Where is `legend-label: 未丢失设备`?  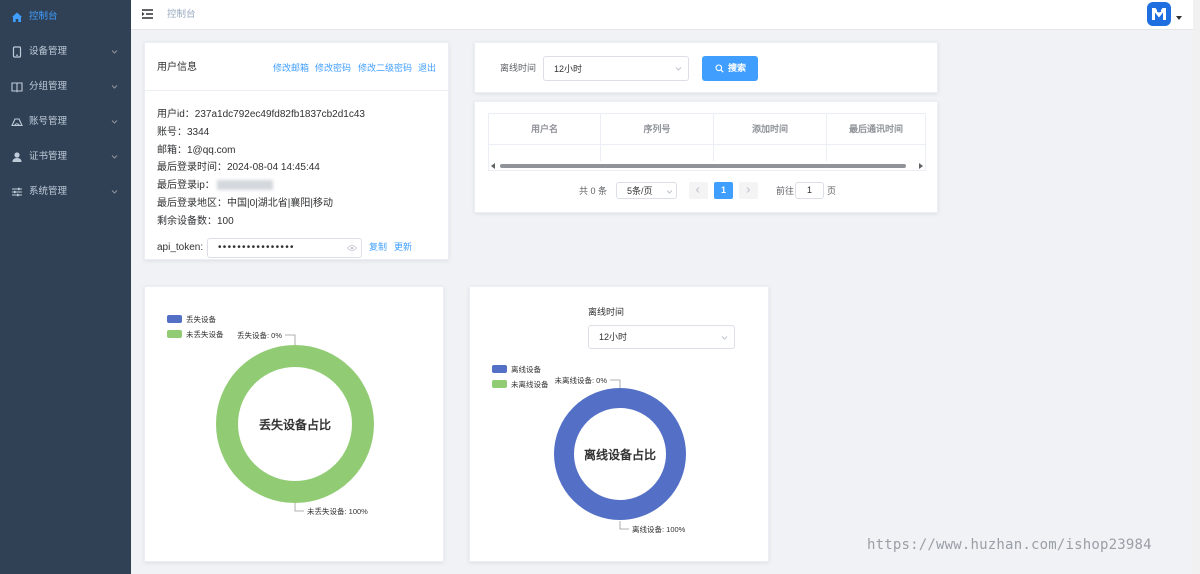 legend-label: 未丢失设备 is located at coordinates (205, 334).